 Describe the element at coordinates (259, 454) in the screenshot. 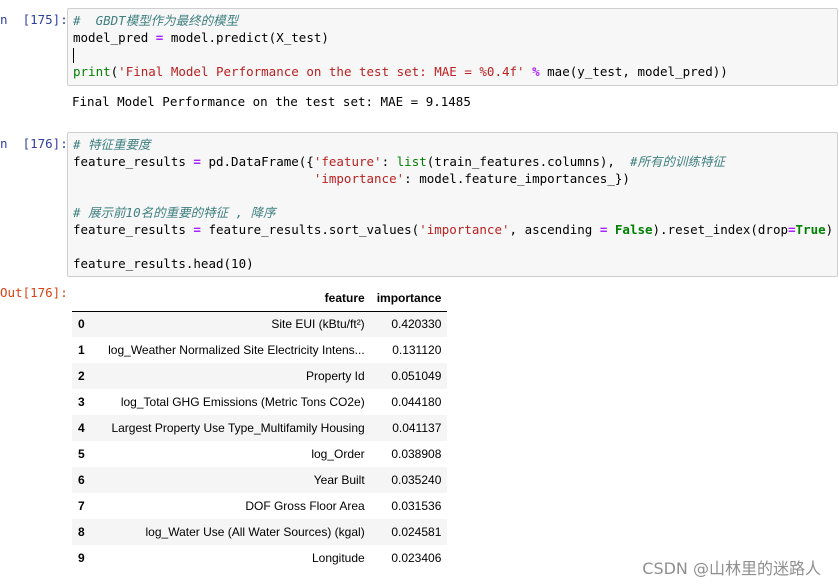

I see `table-row: 5 log_Order 0.038908` at that location.